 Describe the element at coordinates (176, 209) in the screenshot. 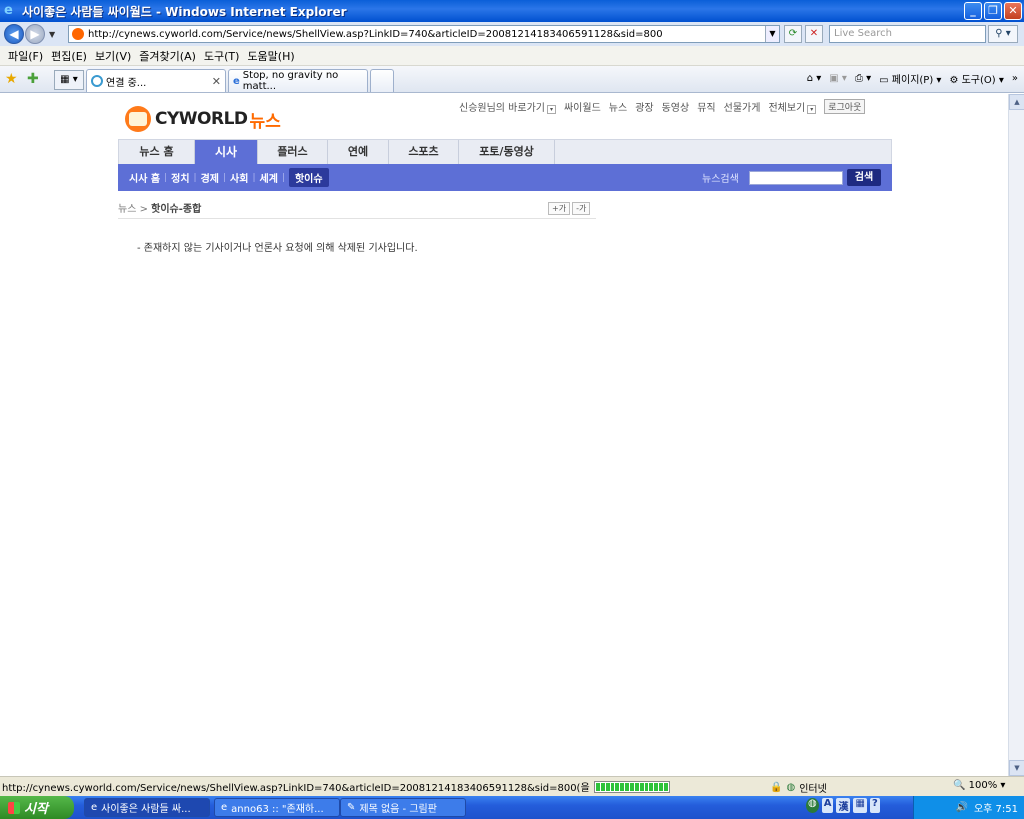

I see `breadcrumb-current: 핫이슈-종합` at that location.